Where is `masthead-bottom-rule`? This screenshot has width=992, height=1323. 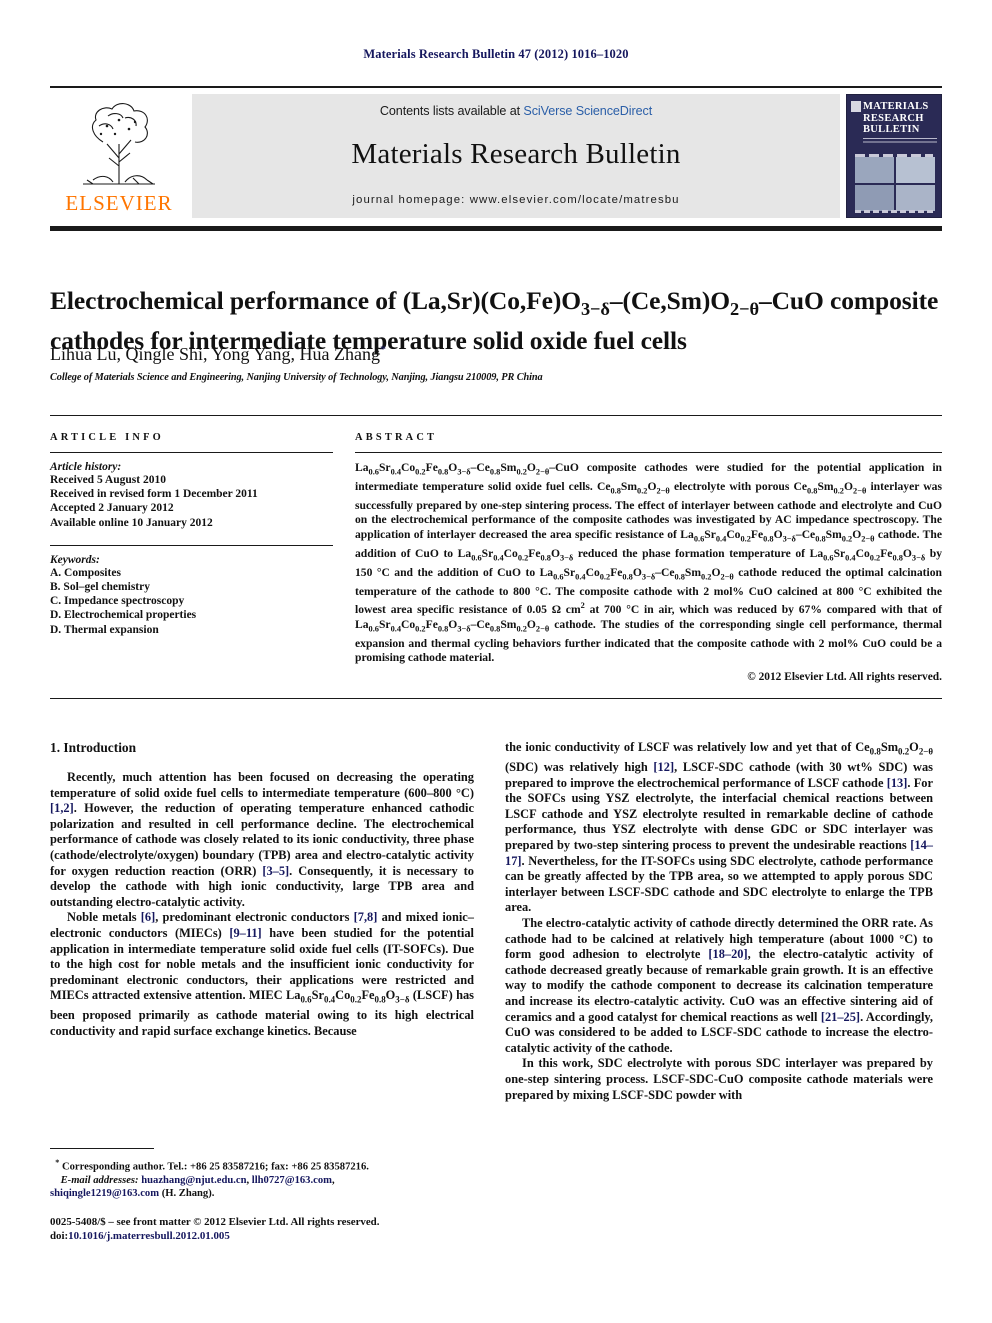
masthead-bottom-rule is located at coordinates (496, 228).